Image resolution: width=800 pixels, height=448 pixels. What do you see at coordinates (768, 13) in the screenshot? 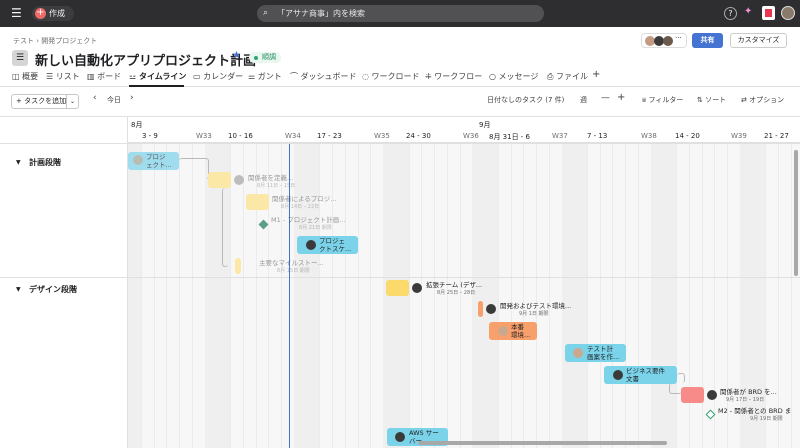
I see `app-icon` at bounding box center [768, 13].